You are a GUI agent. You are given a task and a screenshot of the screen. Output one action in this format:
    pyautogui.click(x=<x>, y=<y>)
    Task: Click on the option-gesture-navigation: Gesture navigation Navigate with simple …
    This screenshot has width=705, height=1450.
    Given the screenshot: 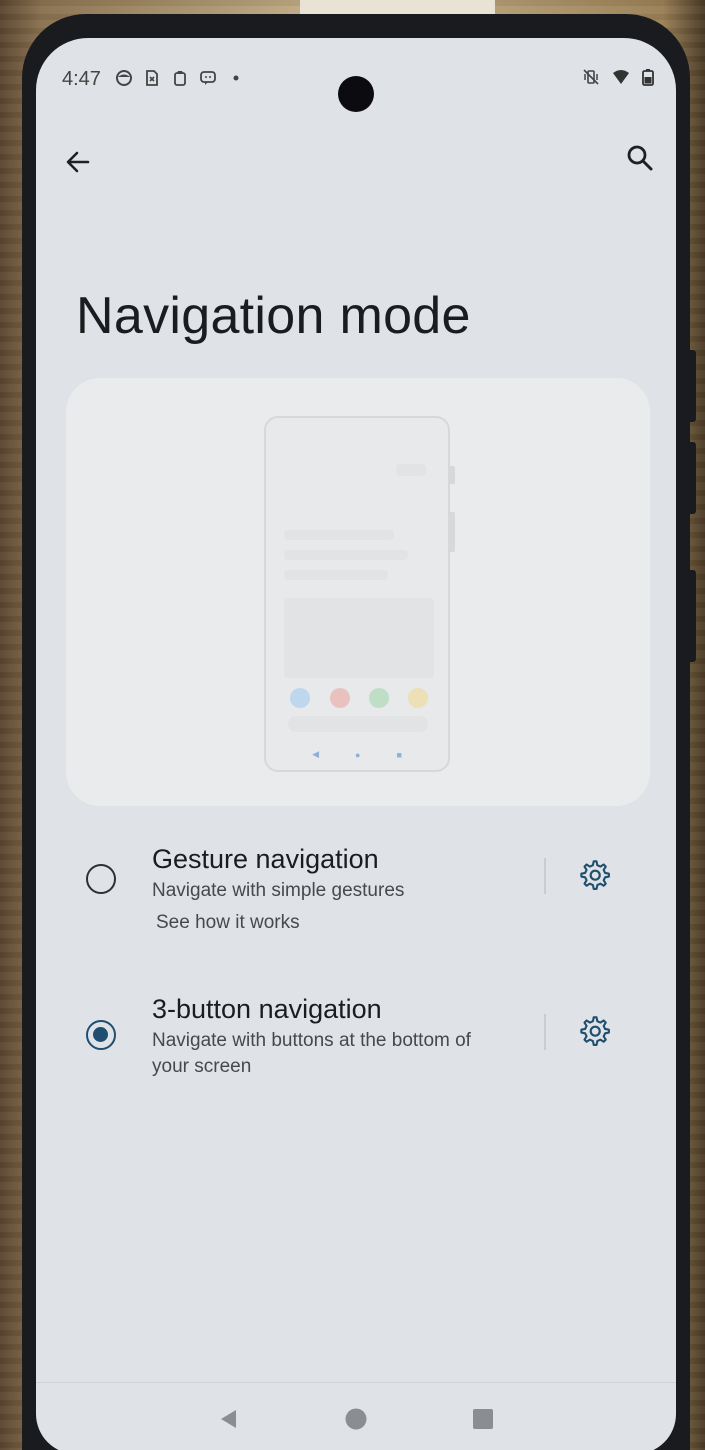 What is the action you would take?
    pyautogui.click(x=356, y=888)
    